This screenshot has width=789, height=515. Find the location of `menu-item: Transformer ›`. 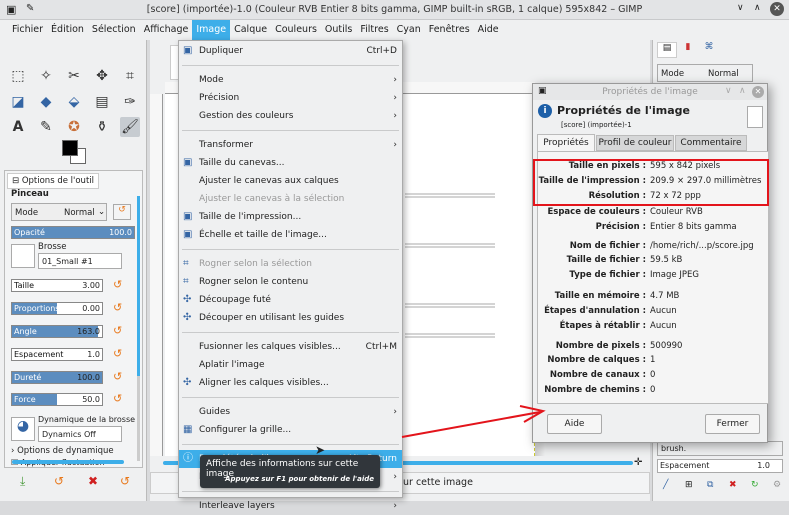

menu-item: Transformer › is located at coordinates (290, 145).